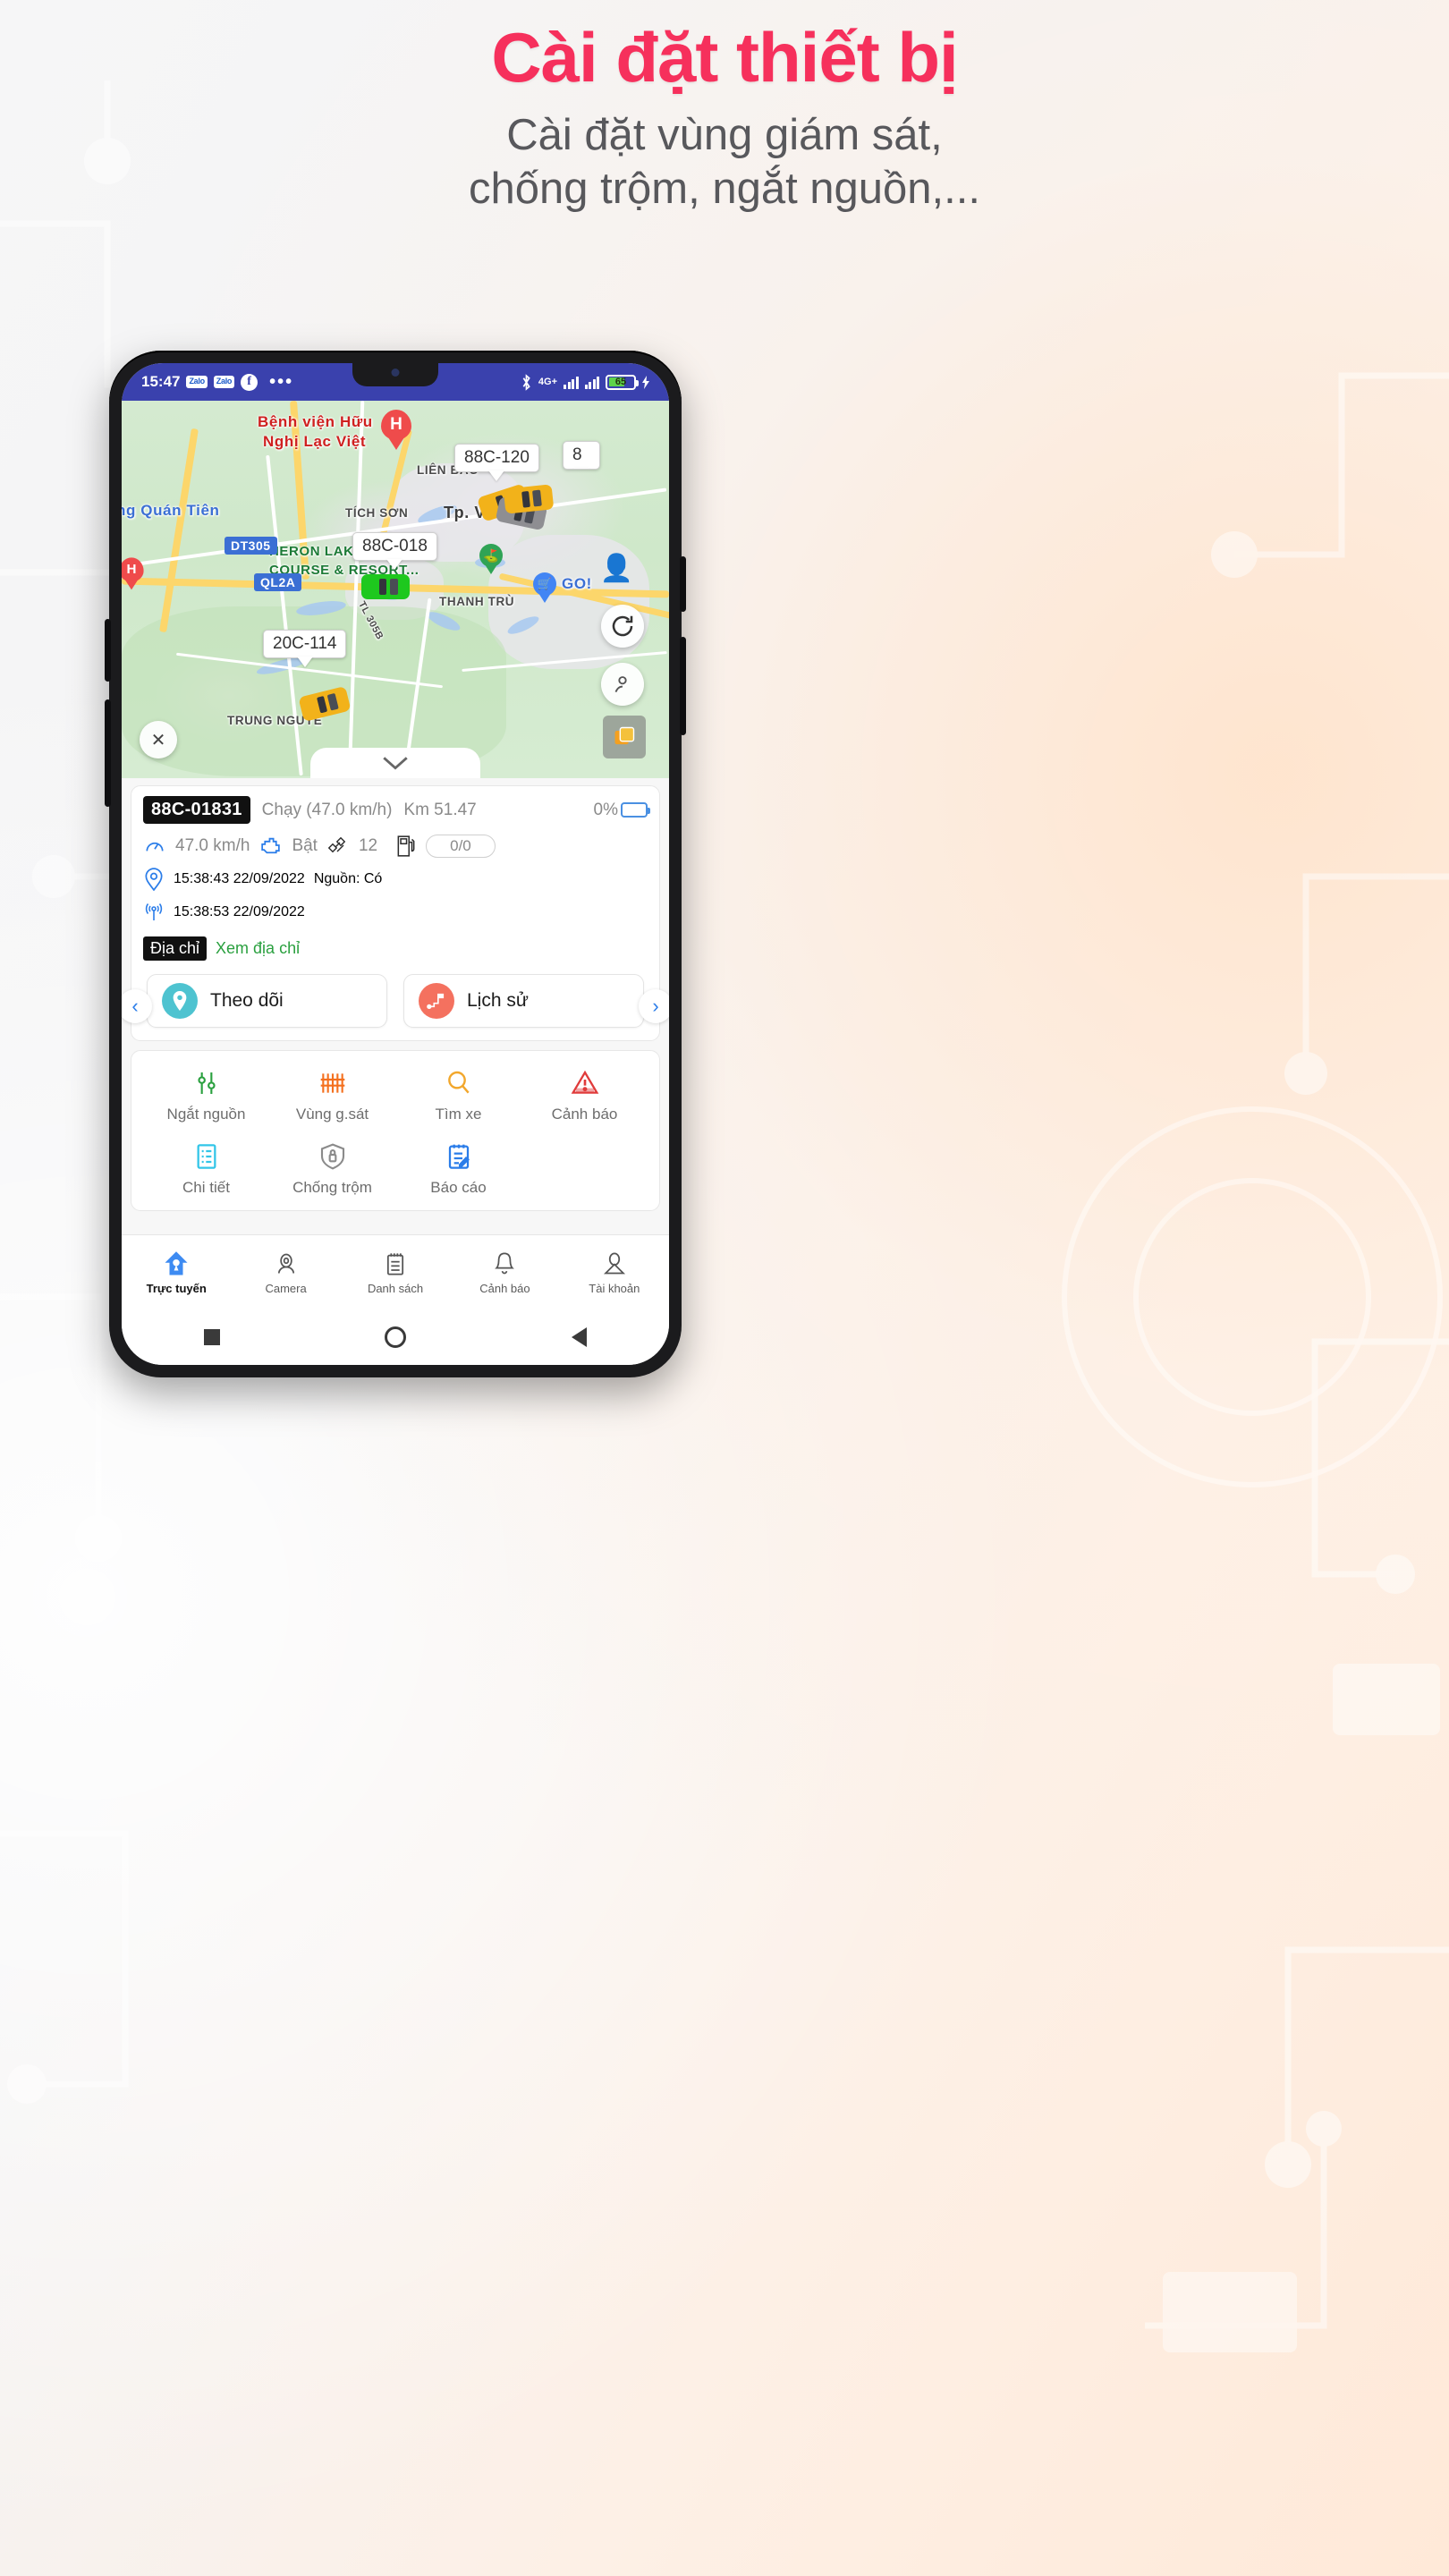  What do you see at coordinates (395, 1288) in the screenshot?
I see `nav-label: Danh sách` at bounding box center [395, 1288].